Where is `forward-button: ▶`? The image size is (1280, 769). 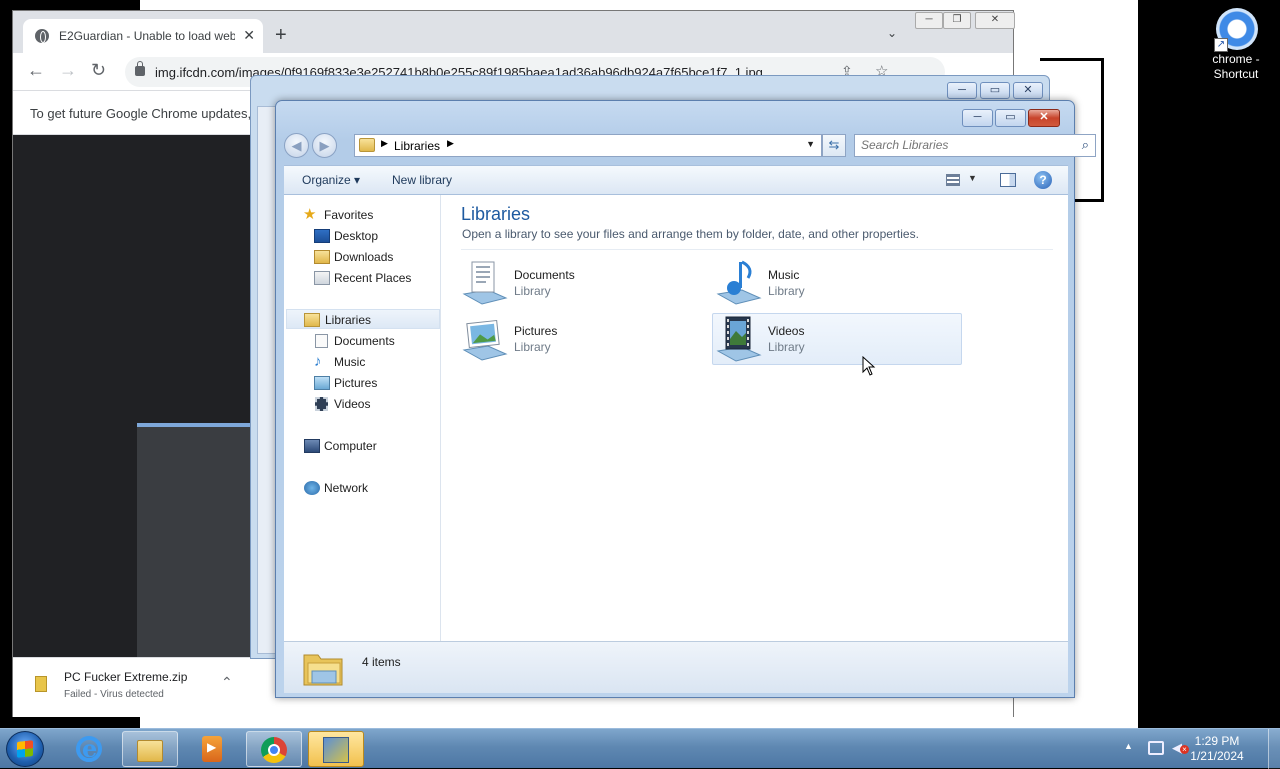
forward-button: ▶ is located at coordinates (324, 145).